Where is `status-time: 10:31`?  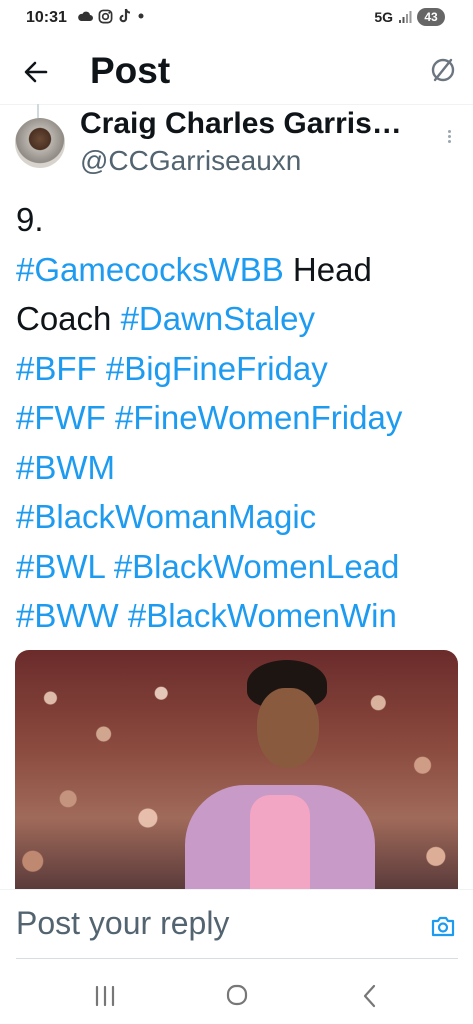 status-time: 10:31 is located at coordinates (46, 17).